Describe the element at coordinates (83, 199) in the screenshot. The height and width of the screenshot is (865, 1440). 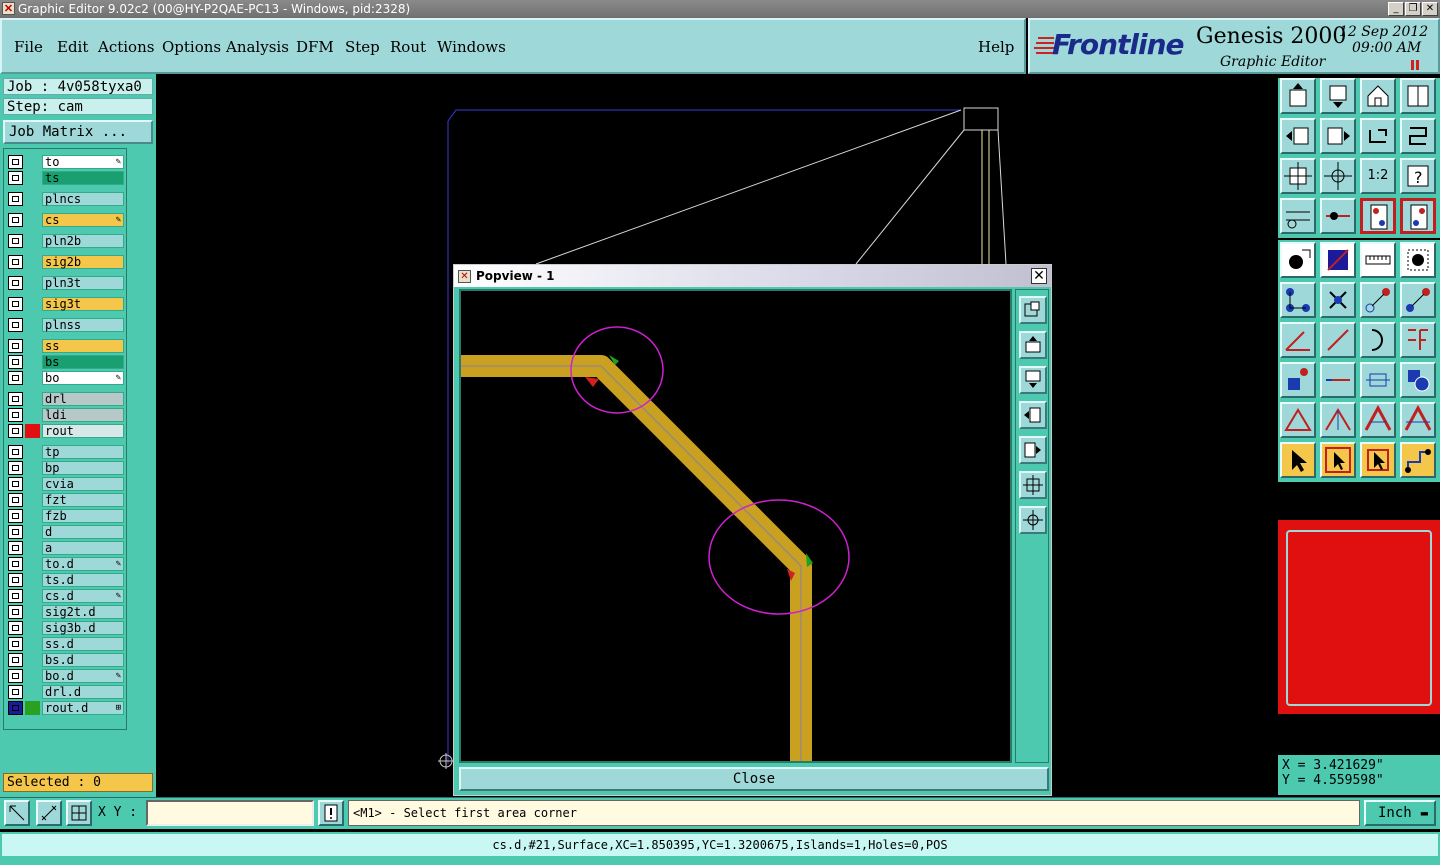
I see `layer-name: plncs` at that location.